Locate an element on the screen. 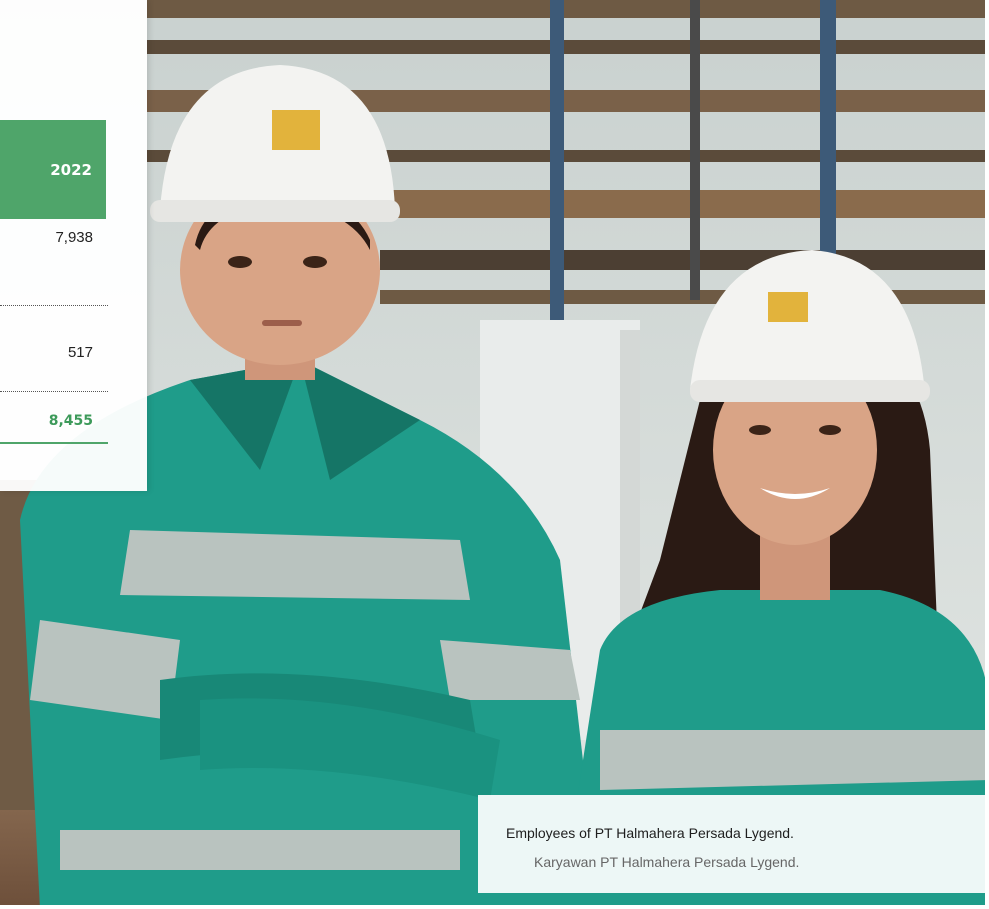  table-row-value: 517 is located at coordinates (80, 352).